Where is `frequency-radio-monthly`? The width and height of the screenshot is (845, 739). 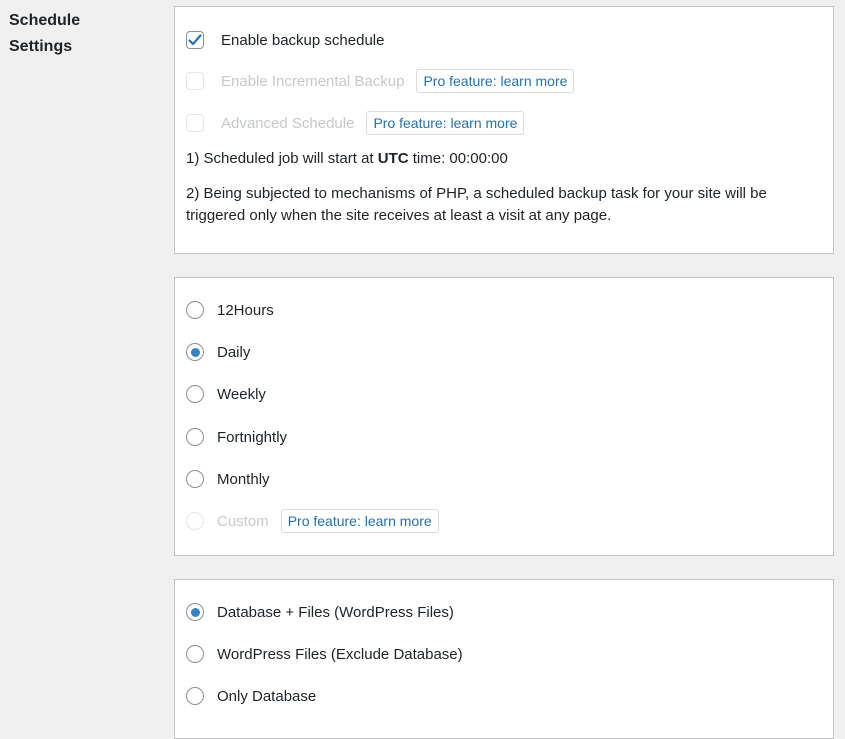
frequency-radio-monthly is located at coordinates (195, 479).